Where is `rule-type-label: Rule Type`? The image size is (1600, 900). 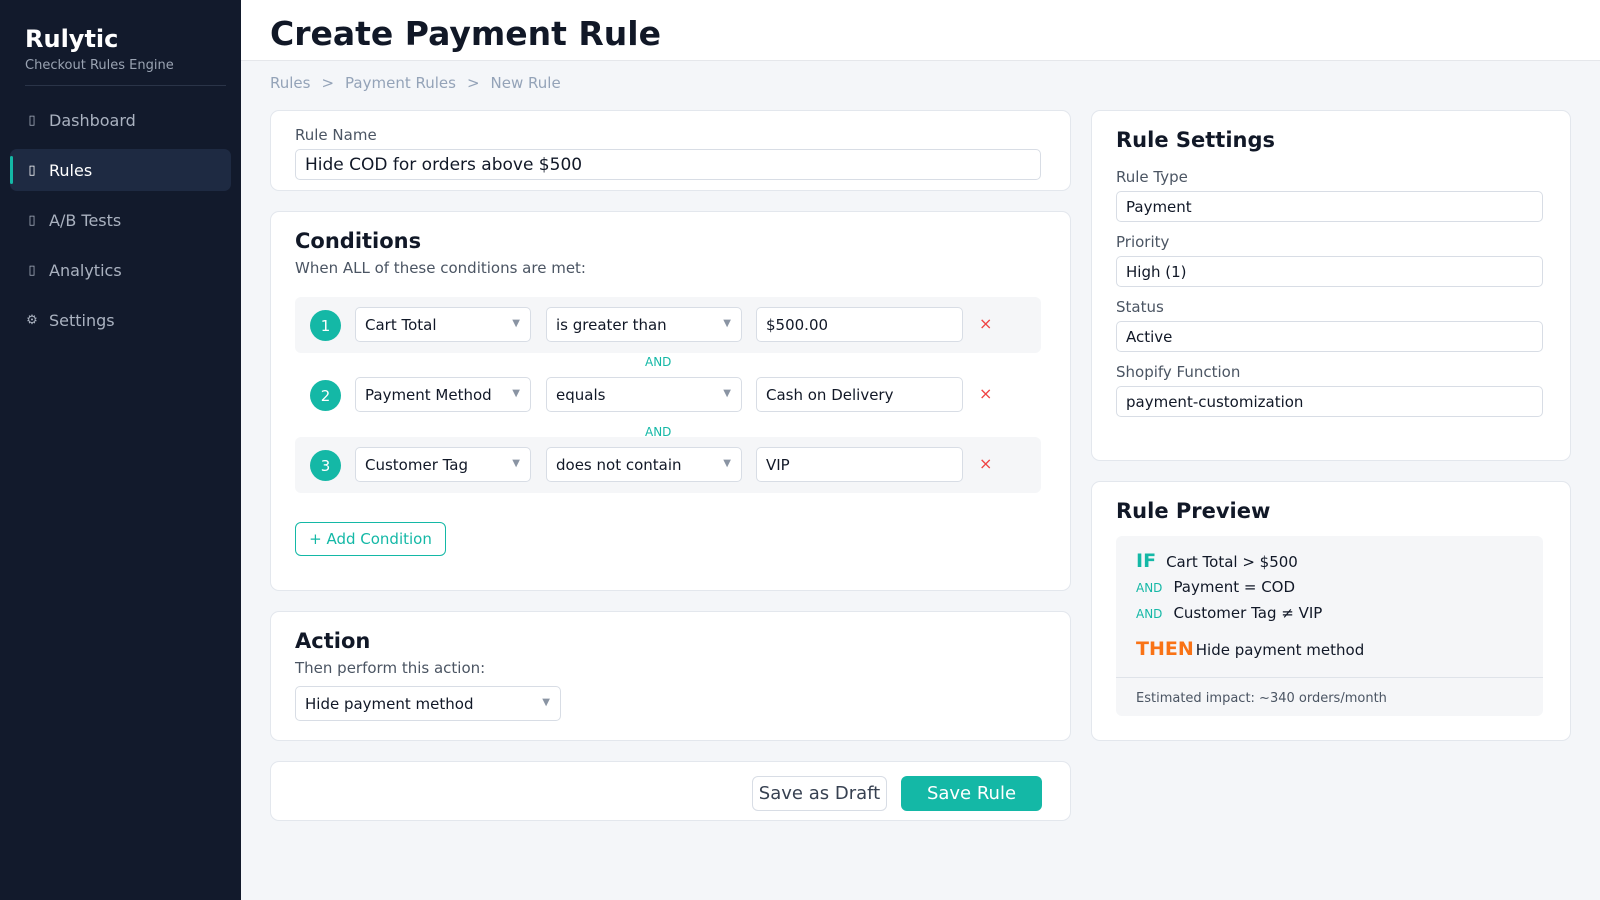
rule-type-label: Rule Type is located at coordinates (1152, 177).